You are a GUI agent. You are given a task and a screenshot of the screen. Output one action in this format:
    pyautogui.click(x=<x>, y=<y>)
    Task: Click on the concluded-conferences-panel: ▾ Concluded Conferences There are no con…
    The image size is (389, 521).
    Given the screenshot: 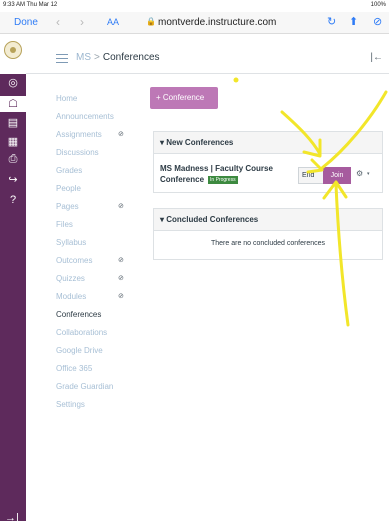 What is the action you would take?
    pyautogui.click(x=268, y=234)
    